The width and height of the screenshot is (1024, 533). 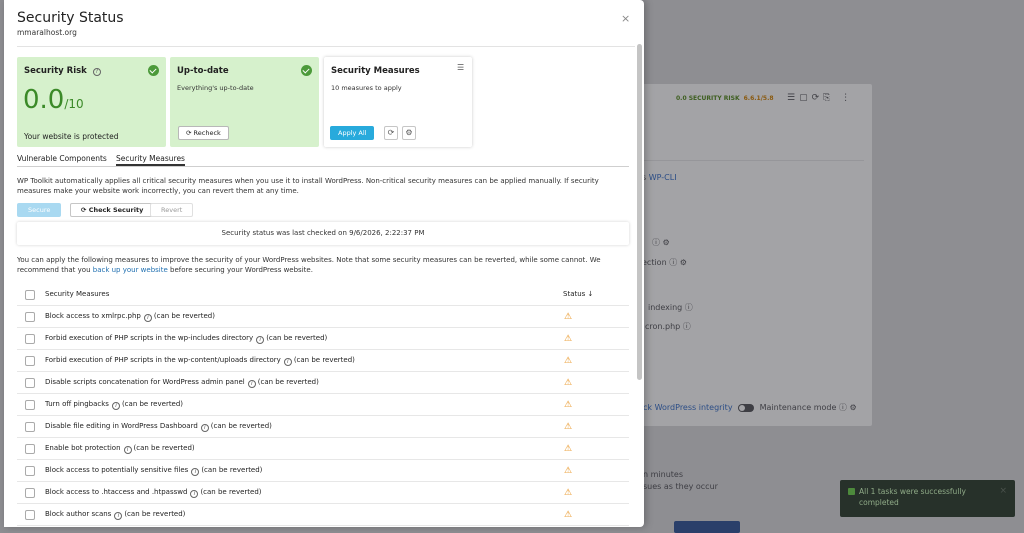 I want to click on measure-name: Block author scans, so click(x=78, y=514).